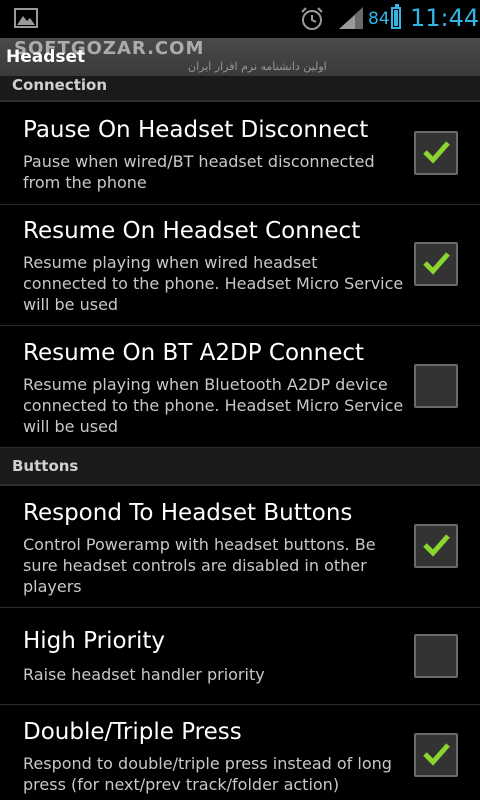 Image resolution: width=480 pixels, height=800 pixels. What do you see at coordinates (257, 66) in the screenshot?
I see `watermark-subtitle: اولین دانشنامه نرم افزار ایران` at bounding box center [257, 66].